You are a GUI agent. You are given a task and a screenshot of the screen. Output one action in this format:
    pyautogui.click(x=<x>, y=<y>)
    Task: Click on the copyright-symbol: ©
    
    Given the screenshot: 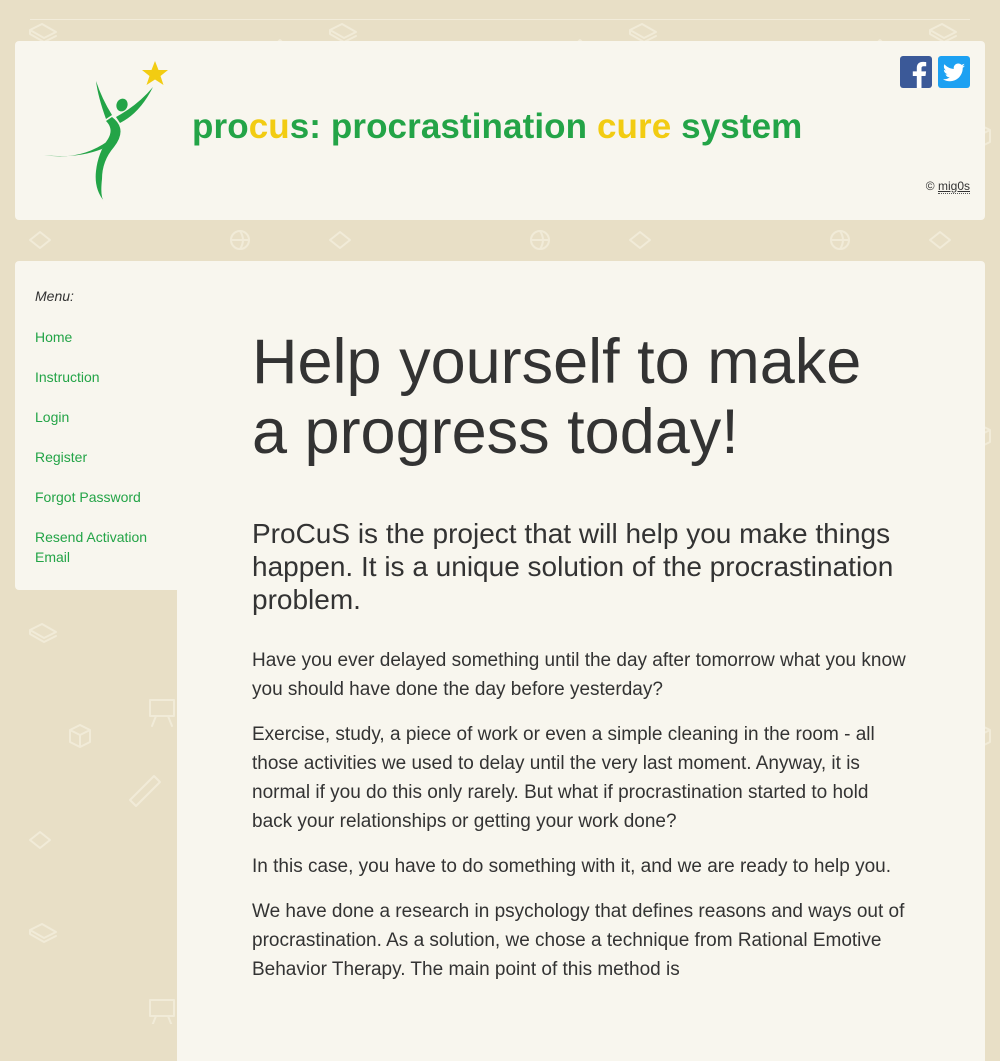 What is the action you would take?
    pyautogui.click(x=930, y=186)
    